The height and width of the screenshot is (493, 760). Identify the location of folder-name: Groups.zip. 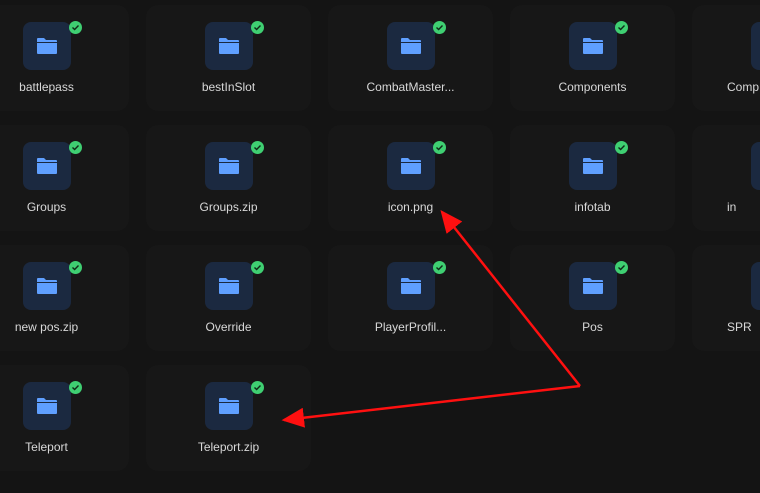
(228, 207).